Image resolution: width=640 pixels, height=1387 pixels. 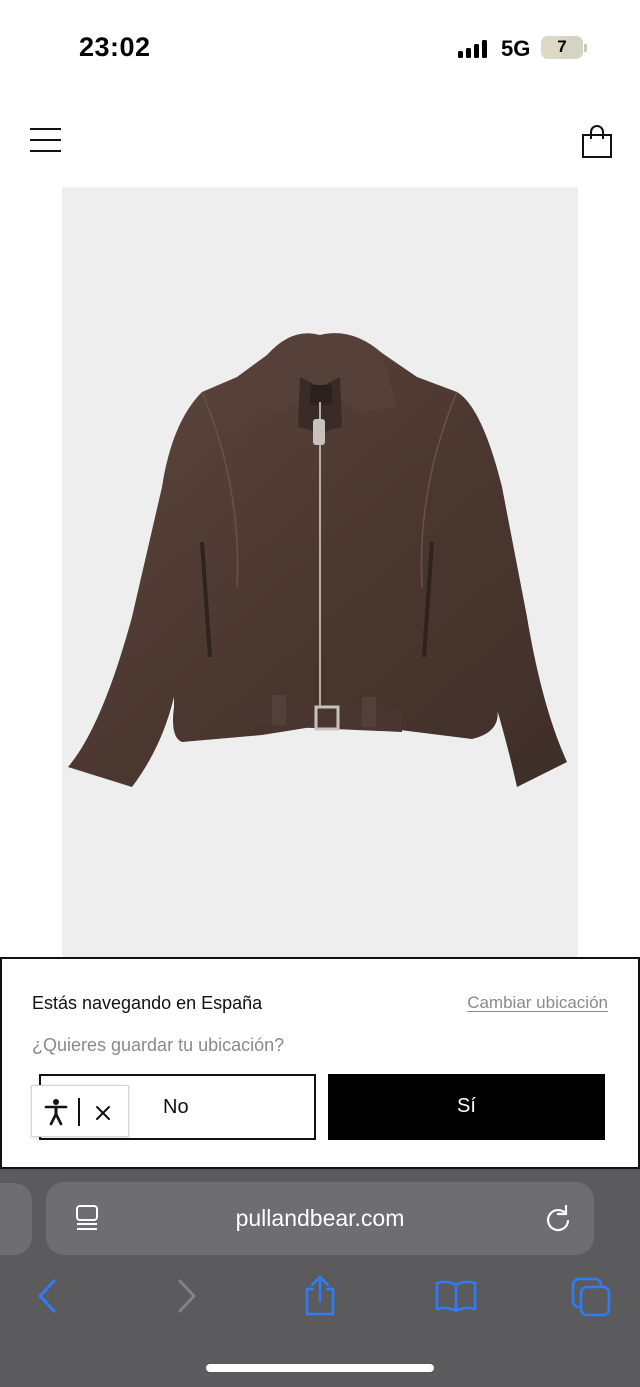 I want to click on home-indicator, so click(x=320, y=1368).